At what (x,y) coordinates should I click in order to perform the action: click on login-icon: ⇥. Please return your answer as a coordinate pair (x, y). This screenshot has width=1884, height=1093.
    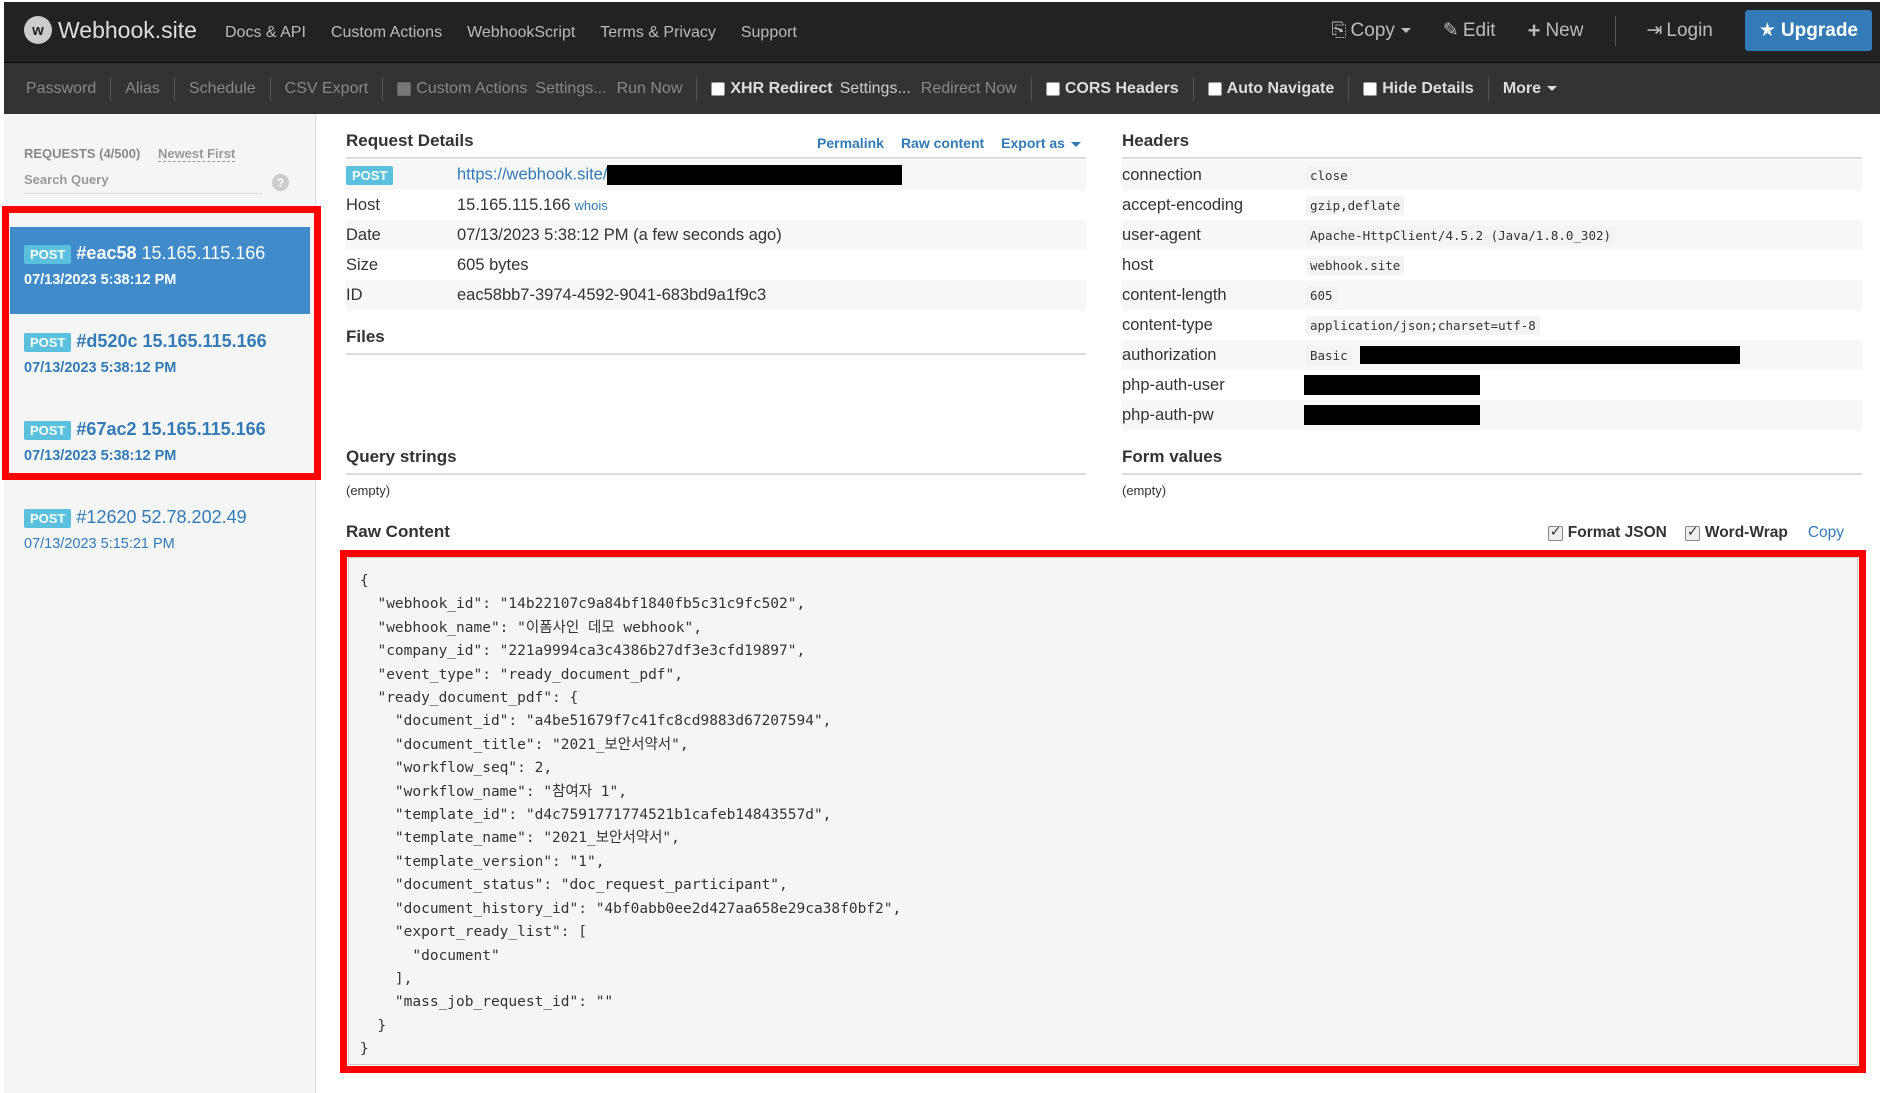
    Looking at the image, I should click on (1654, 30).